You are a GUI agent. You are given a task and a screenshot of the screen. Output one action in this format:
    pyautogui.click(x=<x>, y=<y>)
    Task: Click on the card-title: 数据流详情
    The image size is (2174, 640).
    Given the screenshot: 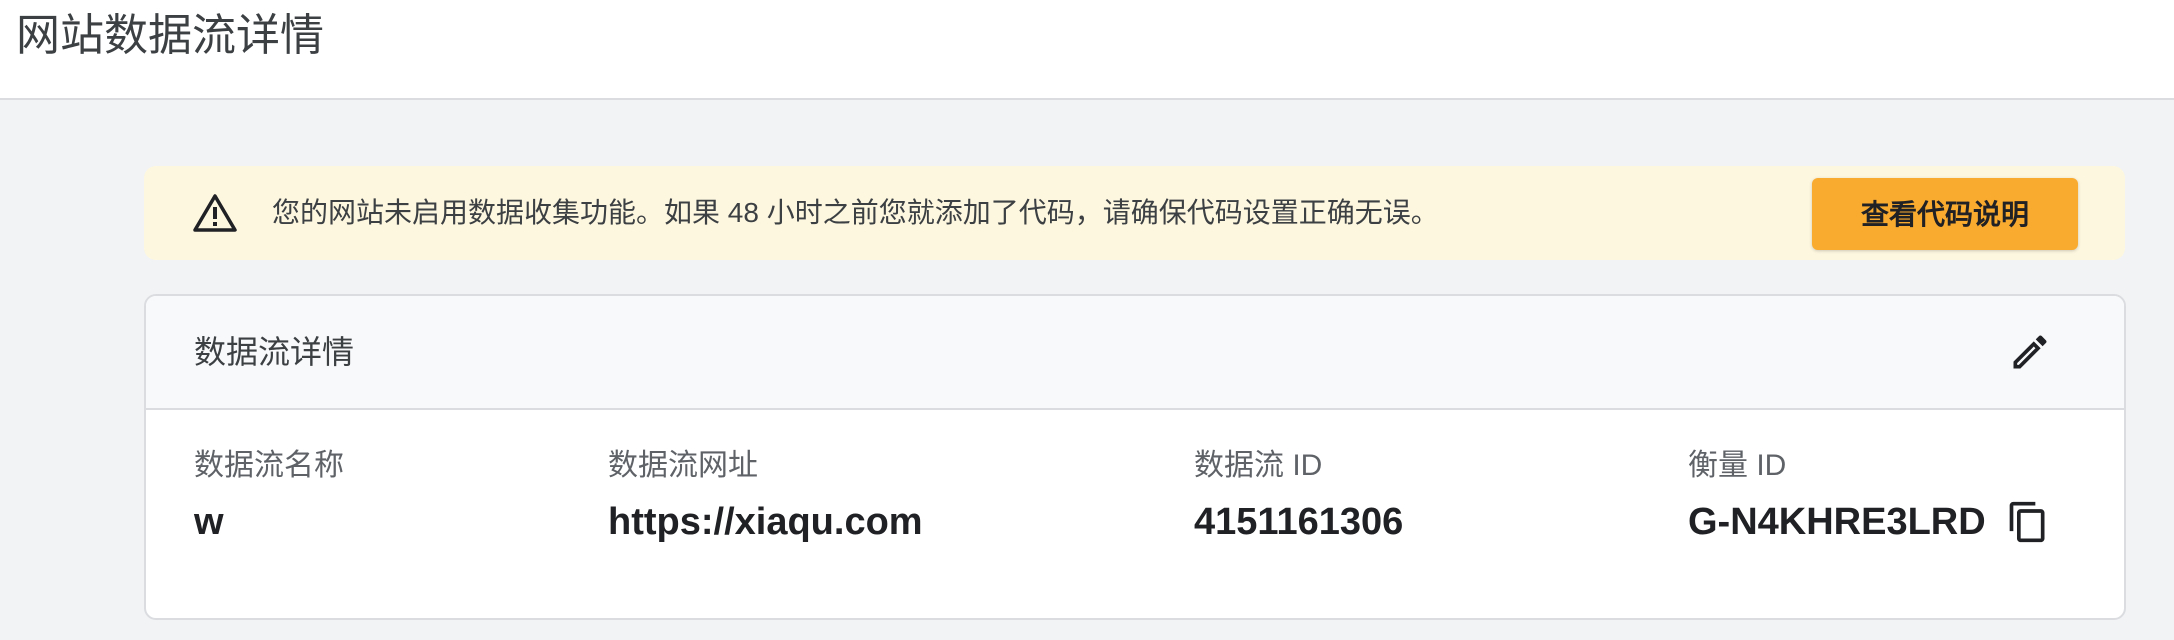 What is the action you would take?
    pyautogui.click(x=274, y=352)
    